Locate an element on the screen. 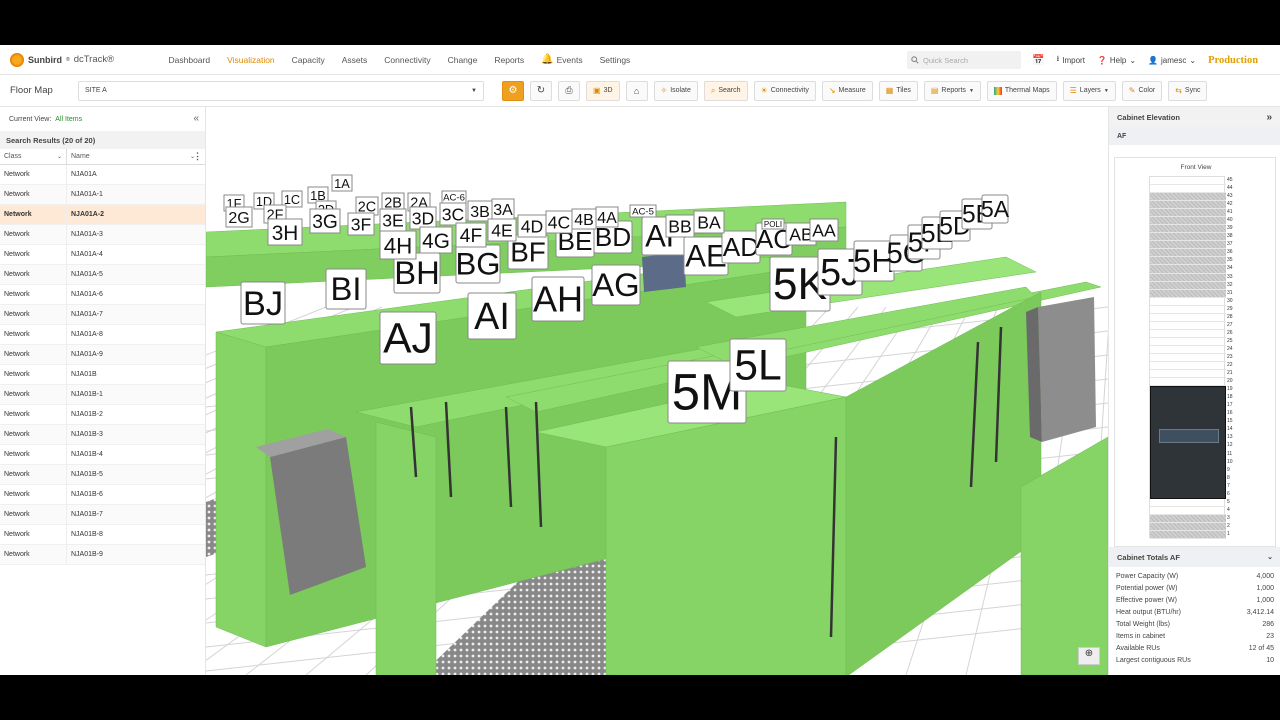 The width and height of the screenshot is (1280, 720). current-view-link: All Items is located at coordinates (68, 119).